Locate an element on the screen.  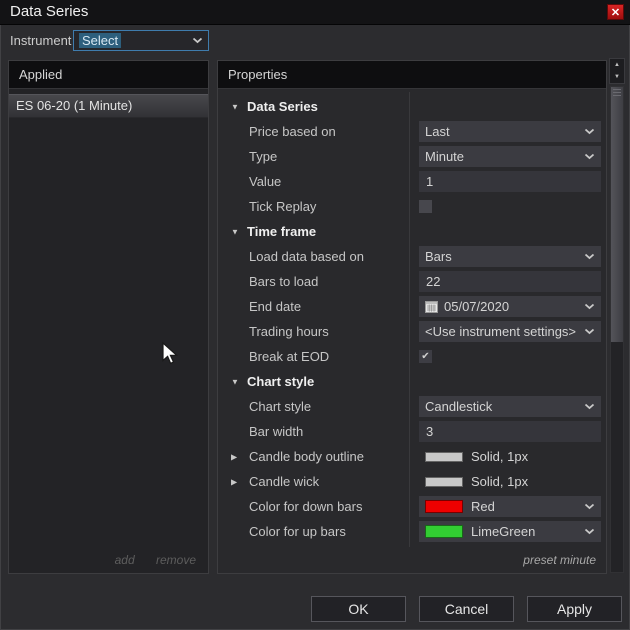
preset-link: preset minute is located at coordinates (559, 560).